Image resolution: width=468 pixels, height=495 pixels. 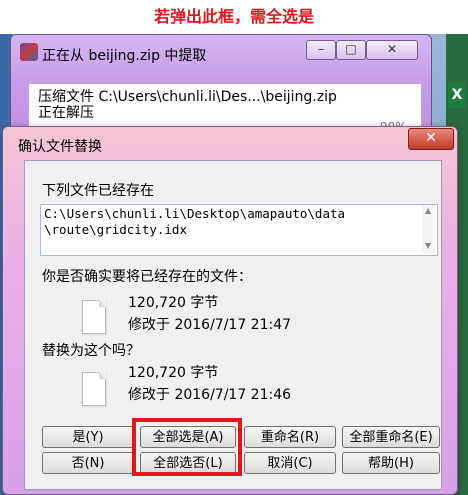 I want to click on cancel-button: 取消(C), so click(x=290, y=463).